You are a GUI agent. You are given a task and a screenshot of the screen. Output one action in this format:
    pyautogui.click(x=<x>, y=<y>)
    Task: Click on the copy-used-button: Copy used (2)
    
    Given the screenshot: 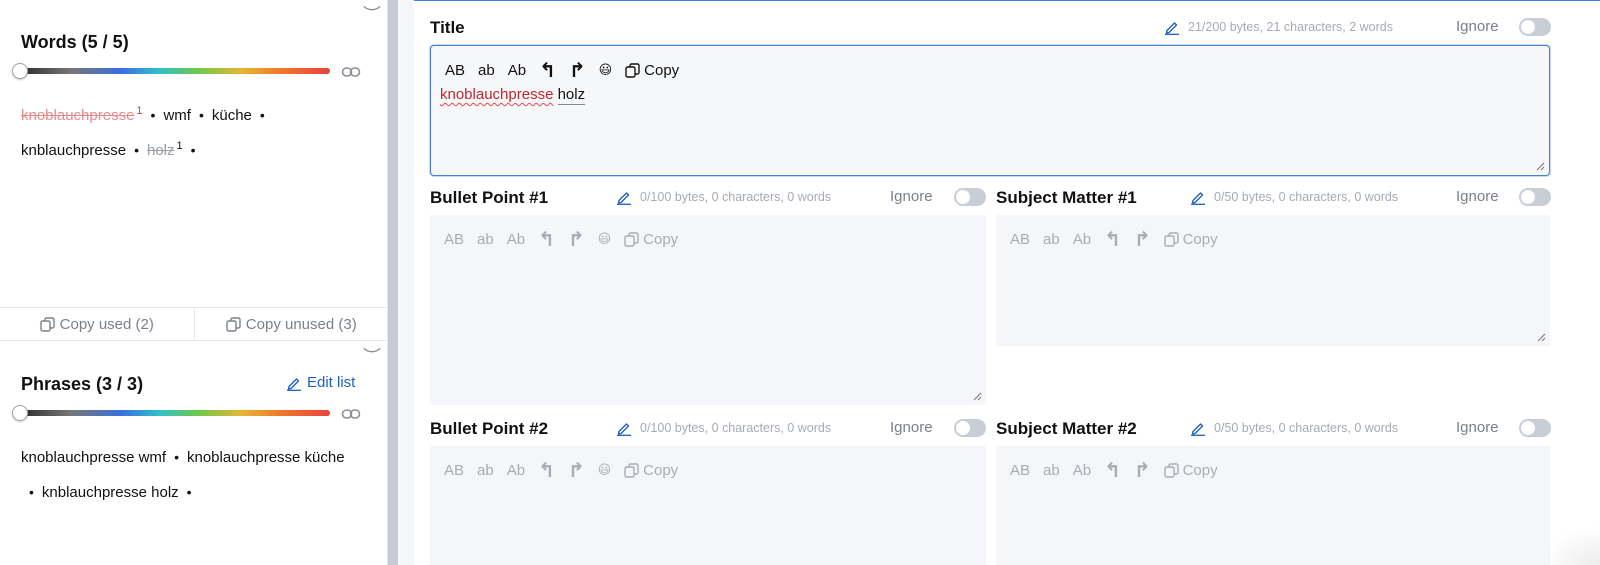 What is the action you would take?
    pyautogui.click(x=97, y=324)
    